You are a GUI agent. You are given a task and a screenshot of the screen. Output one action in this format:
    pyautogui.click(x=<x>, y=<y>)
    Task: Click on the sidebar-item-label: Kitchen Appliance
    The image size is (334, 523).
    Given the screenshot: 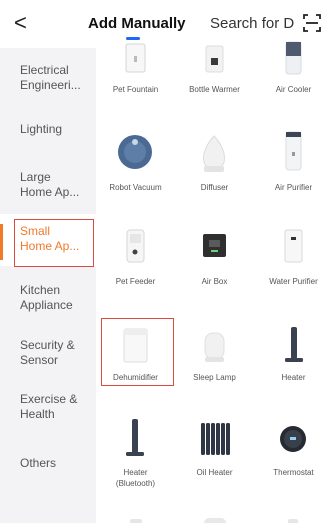 What is the action you would take?
    pyautogui.click(x=46, y=297)
    